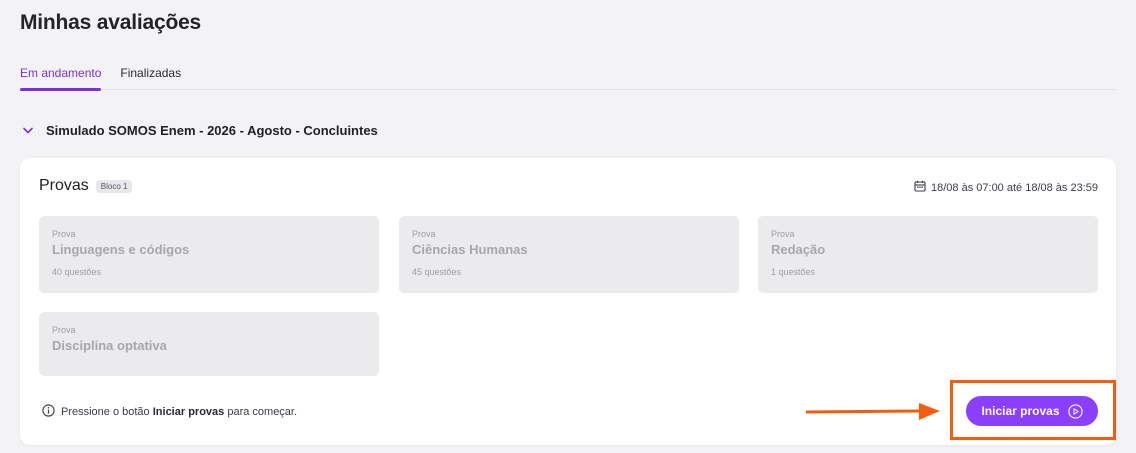 This screenshot has height=453, width=1136. What do you see at coordinates (568, 74) in the screenshot?
I see `tabs: Em andamento Finalizadas` at bounding box center [568, 74].